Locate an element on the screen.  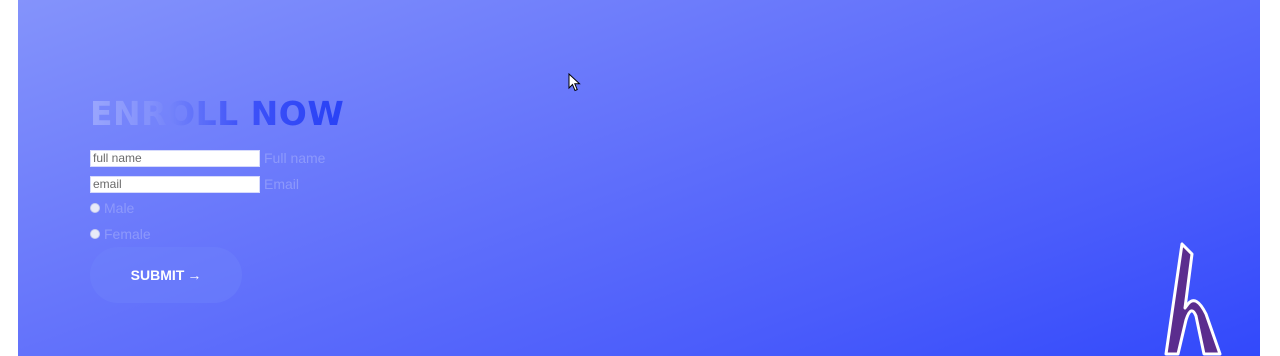
mouse-pointer-icon is located at coordinates (574, 82).